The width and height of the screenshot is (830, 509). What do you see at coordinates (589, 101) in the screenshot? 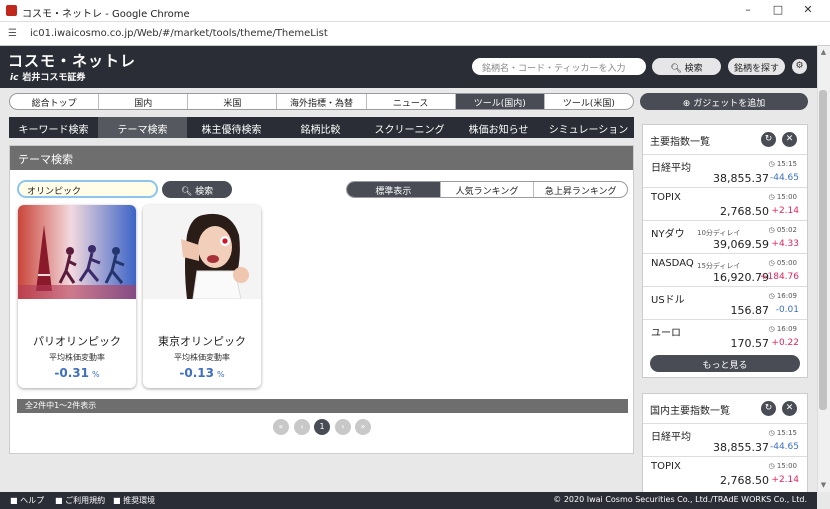
I see `tab-tools-us: ツール(米国)` at bounding box center [589, 101].